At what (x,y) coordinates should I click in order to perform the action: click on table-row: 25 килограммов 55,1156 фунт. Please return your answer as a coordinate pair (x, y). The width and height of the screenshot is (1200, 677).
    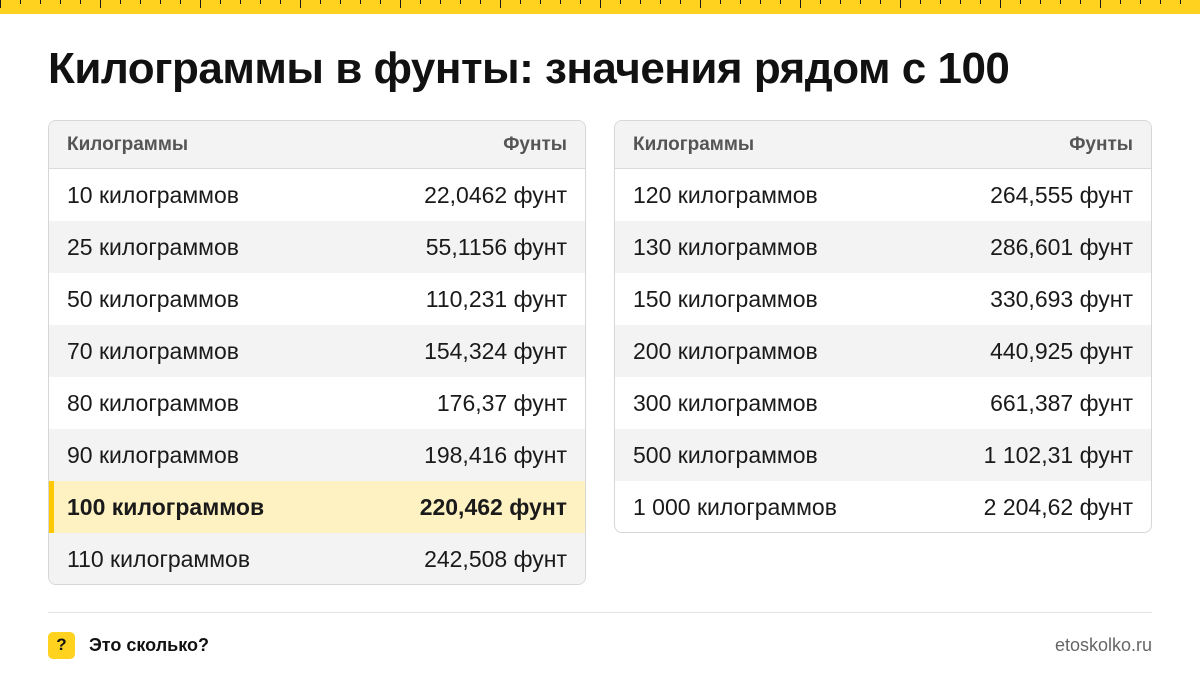
    Looking at the image, I should click on (317, 247).